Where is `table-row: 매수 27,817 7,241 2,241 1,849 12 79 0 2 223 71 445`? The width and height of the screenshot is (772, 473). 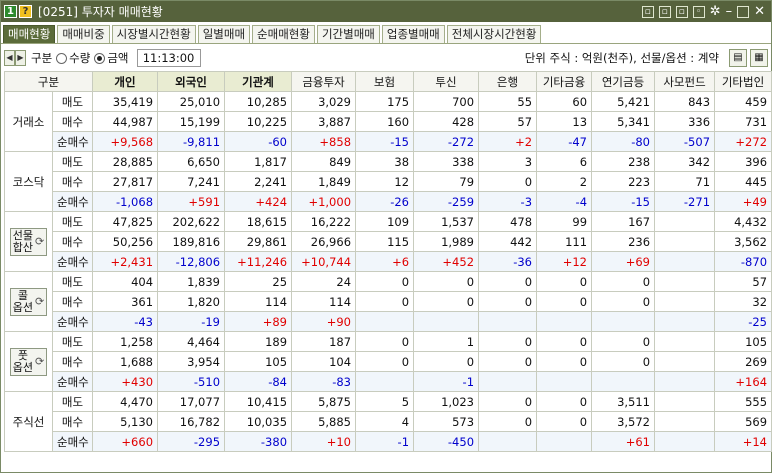
table-row: 매수 27,817 7,241 2,241 1,849 12 79 0 2 223 71 445 is located at coordinates (388, 181).